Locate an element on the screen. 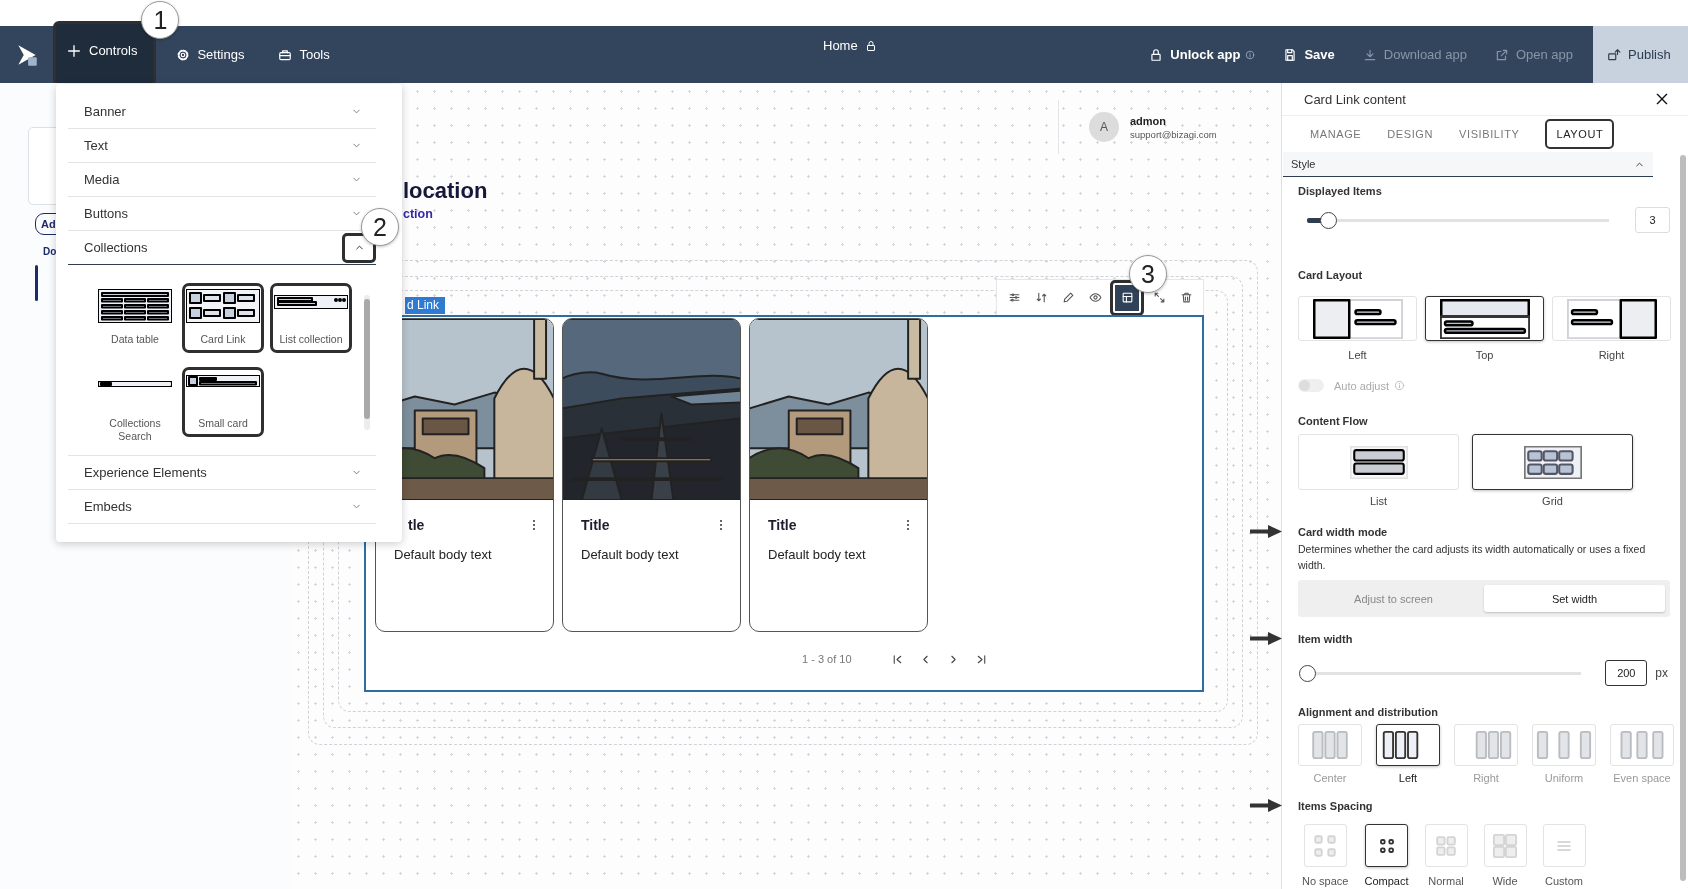  list-preview-icon is located at coordinates (311, 302).